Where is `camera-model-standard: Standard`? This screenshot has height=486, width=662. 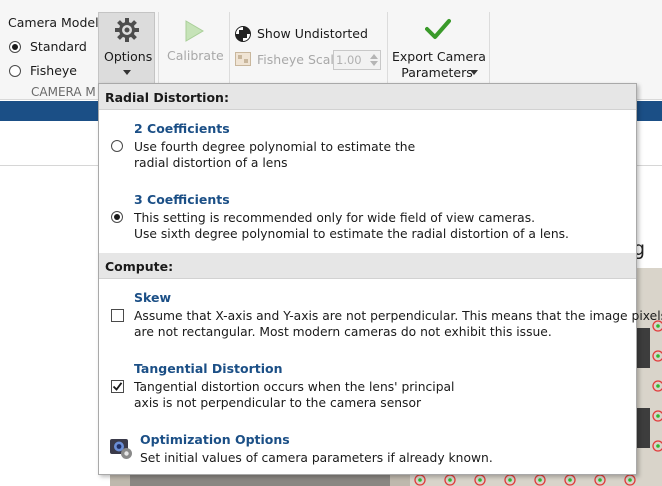
camera-model-standard: Standard is located at coordinates (49, 47).